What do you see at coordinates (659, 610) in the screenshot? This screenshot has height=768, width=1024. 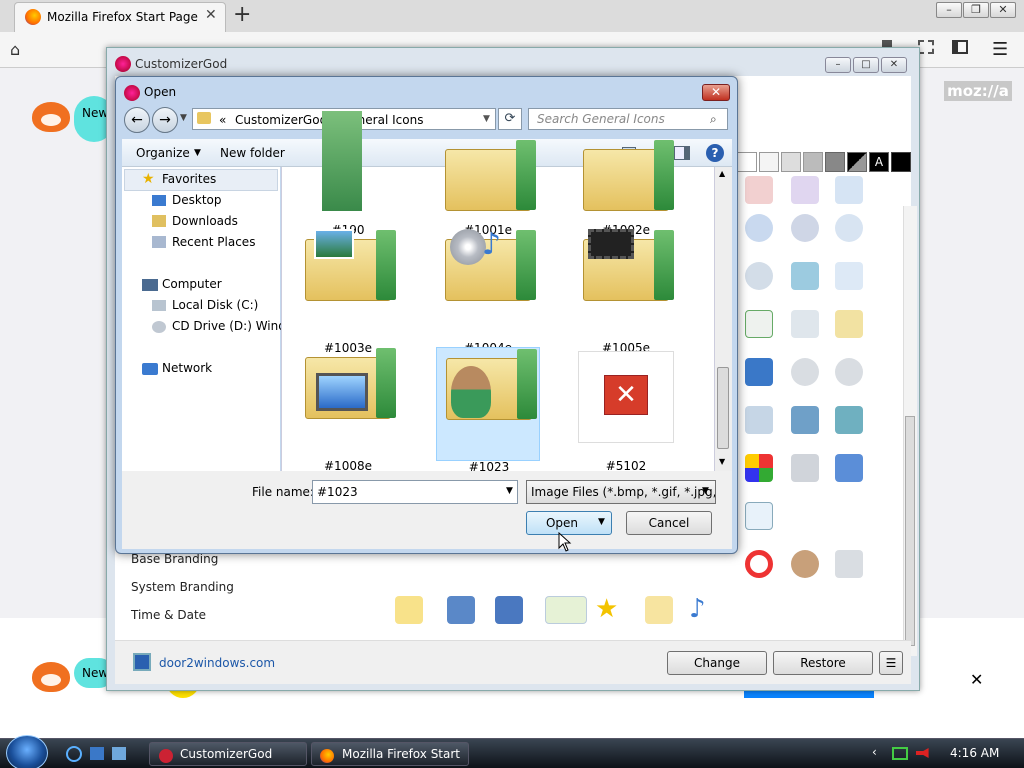 I see `icon-bookmark` at bounding box center [659, 610].